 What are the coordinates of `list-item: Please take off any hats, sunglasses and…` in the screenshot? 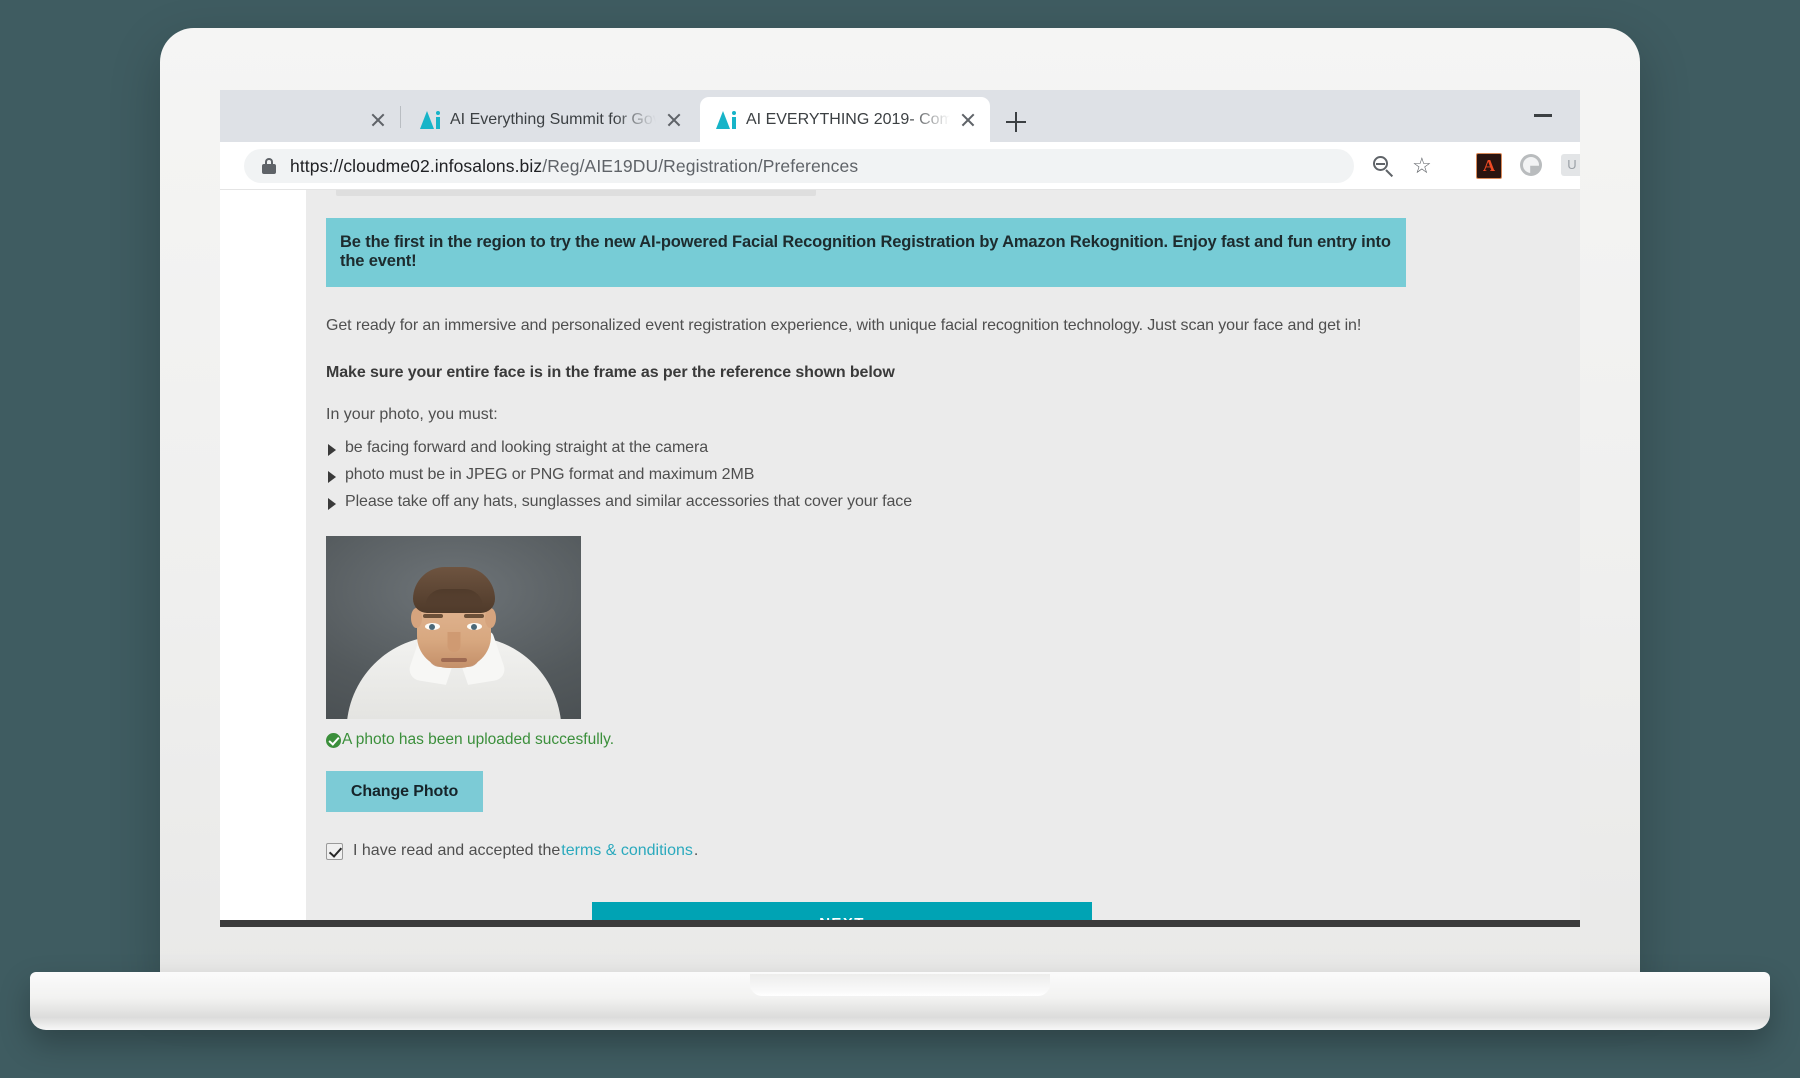 It's located at (876, 502).